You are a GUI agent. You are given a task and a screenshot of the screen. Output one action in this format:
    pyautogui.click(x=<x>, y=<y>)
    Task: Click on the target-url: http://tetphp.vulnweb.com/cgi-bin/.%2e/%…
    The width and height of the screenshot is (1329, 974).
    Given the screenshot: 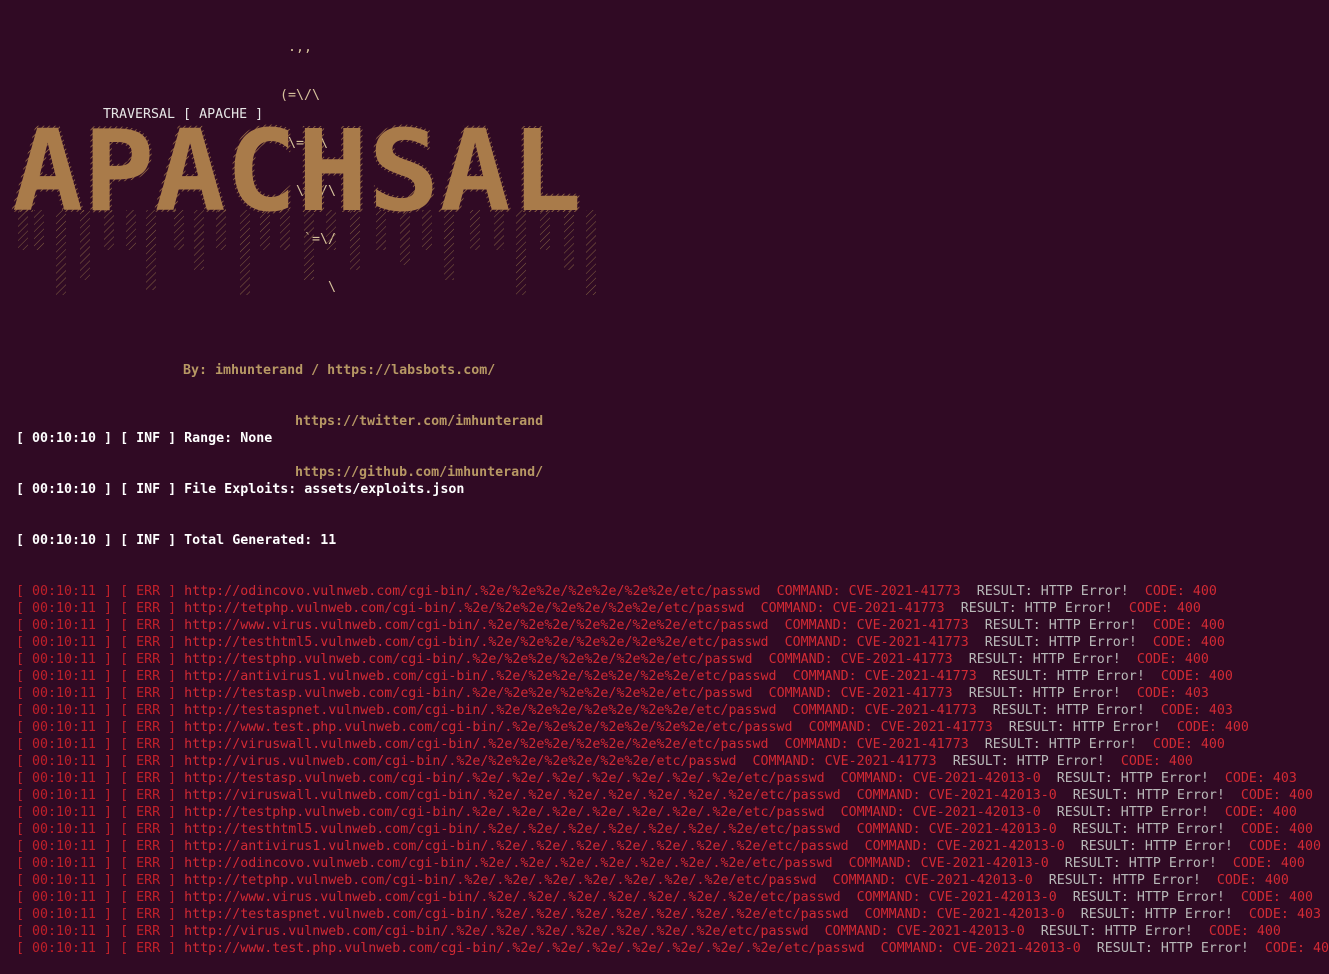 What is the action you would take?
    pyautogui.click(x=464, y=608)
    